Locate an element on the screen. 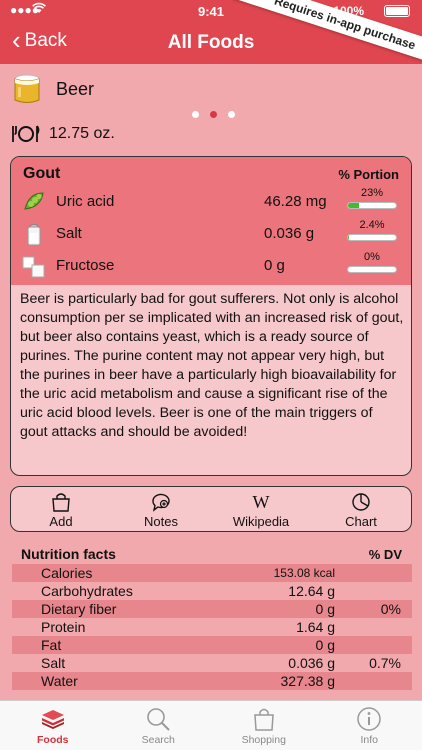  nutrition-row: Carbohydrates 12.64 g is located at coordinates (212, 591).